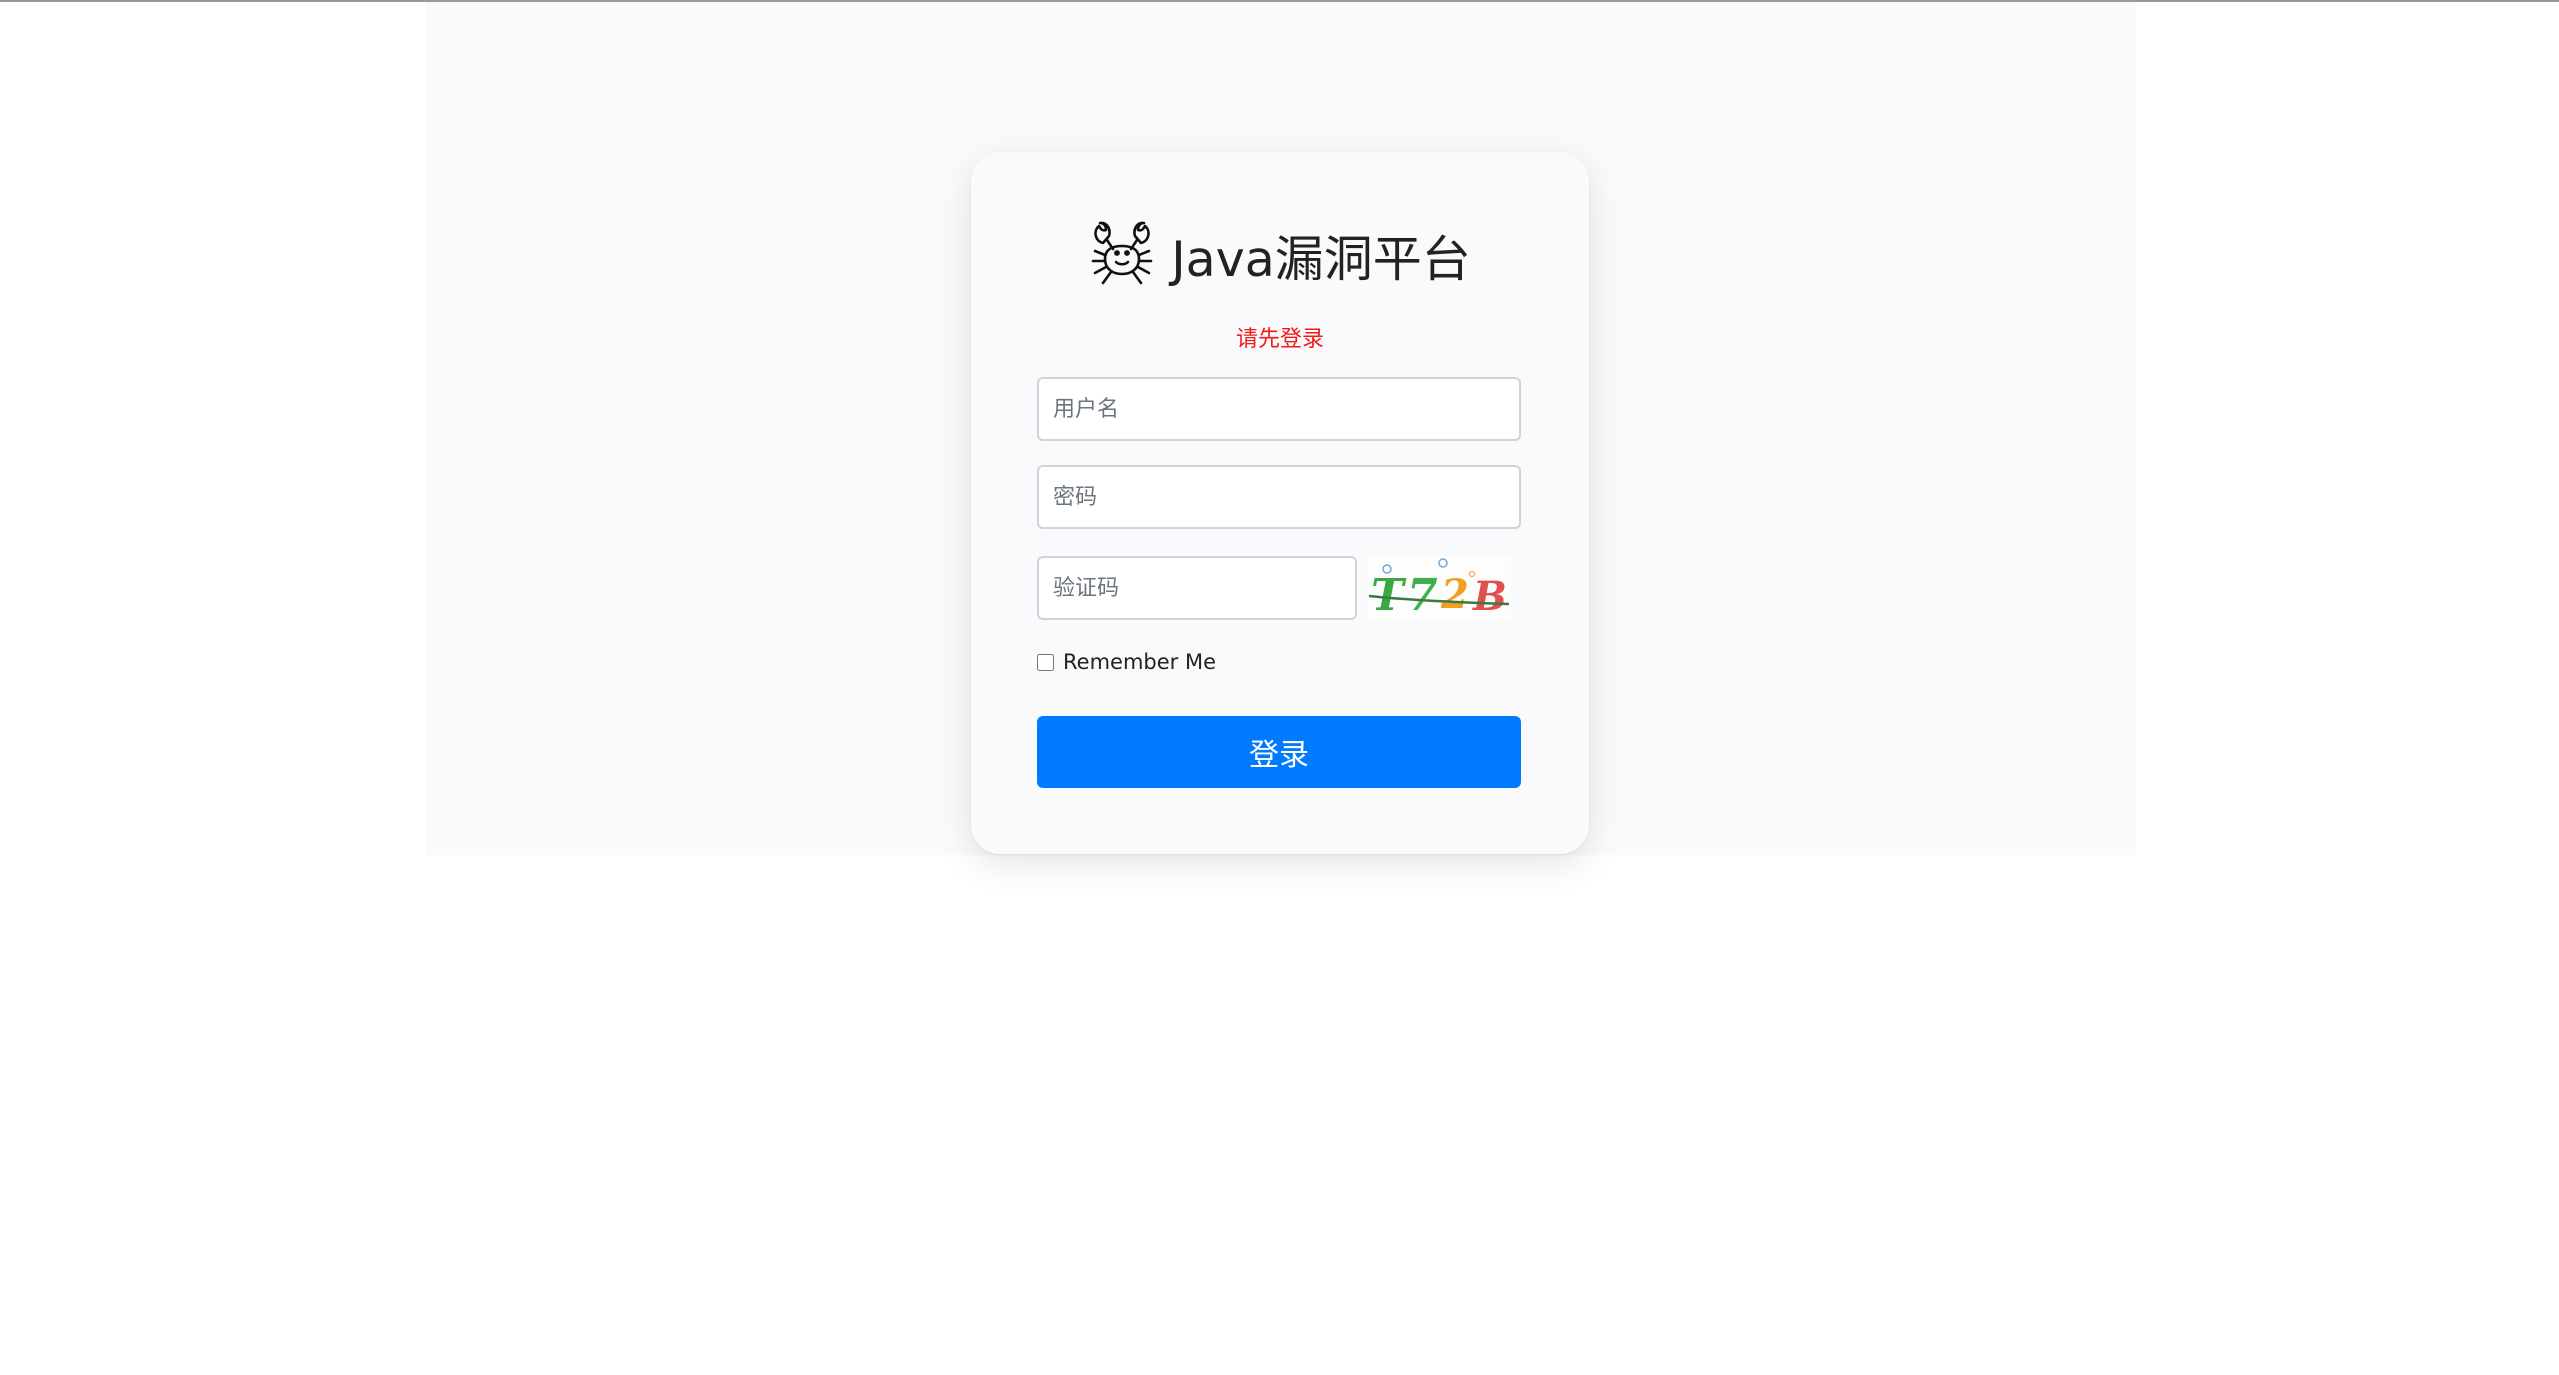 The width and height of the screenshot is (2559, 1375). I want to click on brand-header: Java漏洞平台, so click(1280, 255).